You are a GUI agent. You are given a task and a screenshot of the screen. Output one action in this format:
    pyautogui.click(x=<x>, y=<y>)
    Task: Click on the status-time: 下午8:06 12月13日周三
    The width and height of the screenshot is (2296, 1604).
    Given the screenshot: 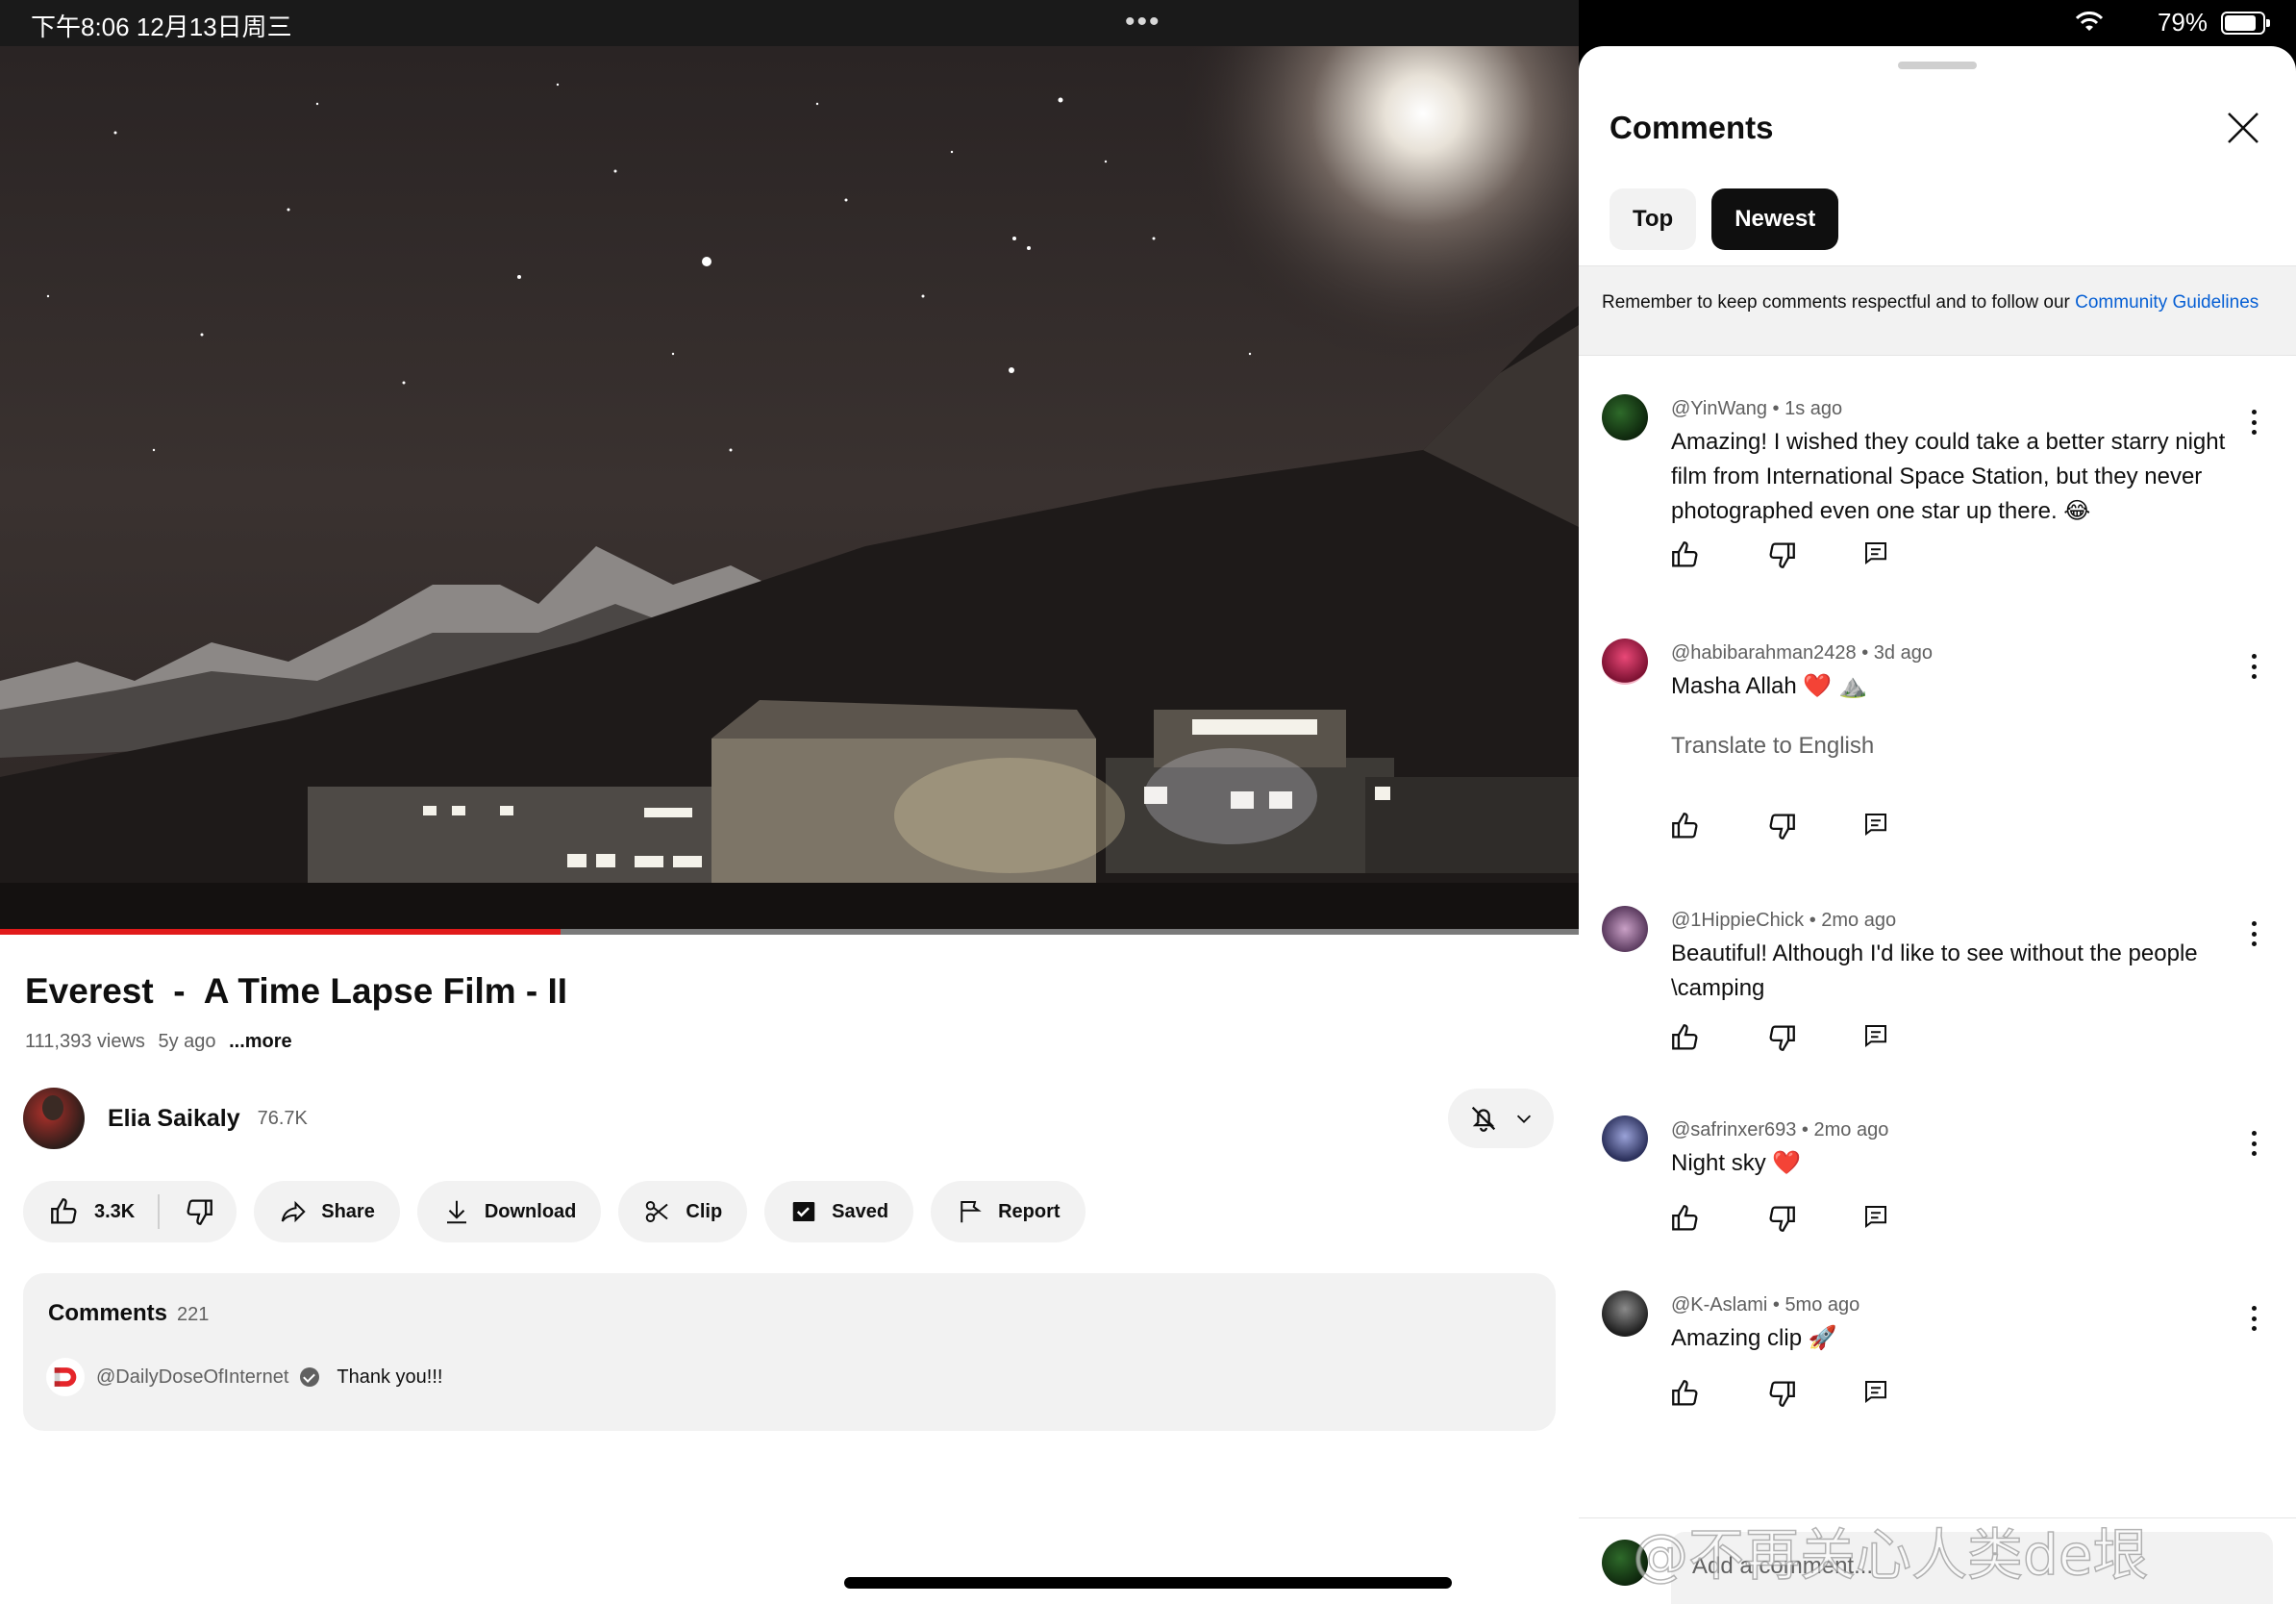 What is the action you would take?
    pyautogui.click(x=161, y=27)
    